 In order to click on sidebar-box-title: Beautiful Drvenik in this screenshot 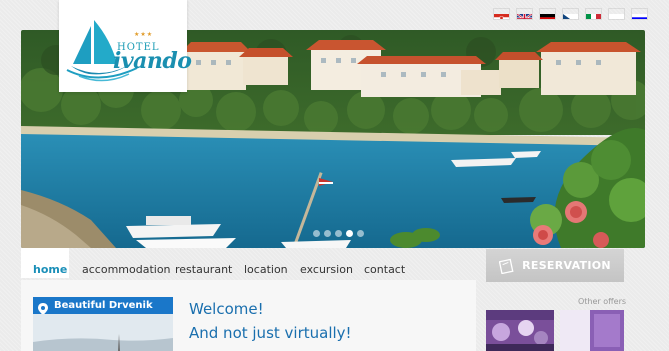, I will do `click(103, 305)`.